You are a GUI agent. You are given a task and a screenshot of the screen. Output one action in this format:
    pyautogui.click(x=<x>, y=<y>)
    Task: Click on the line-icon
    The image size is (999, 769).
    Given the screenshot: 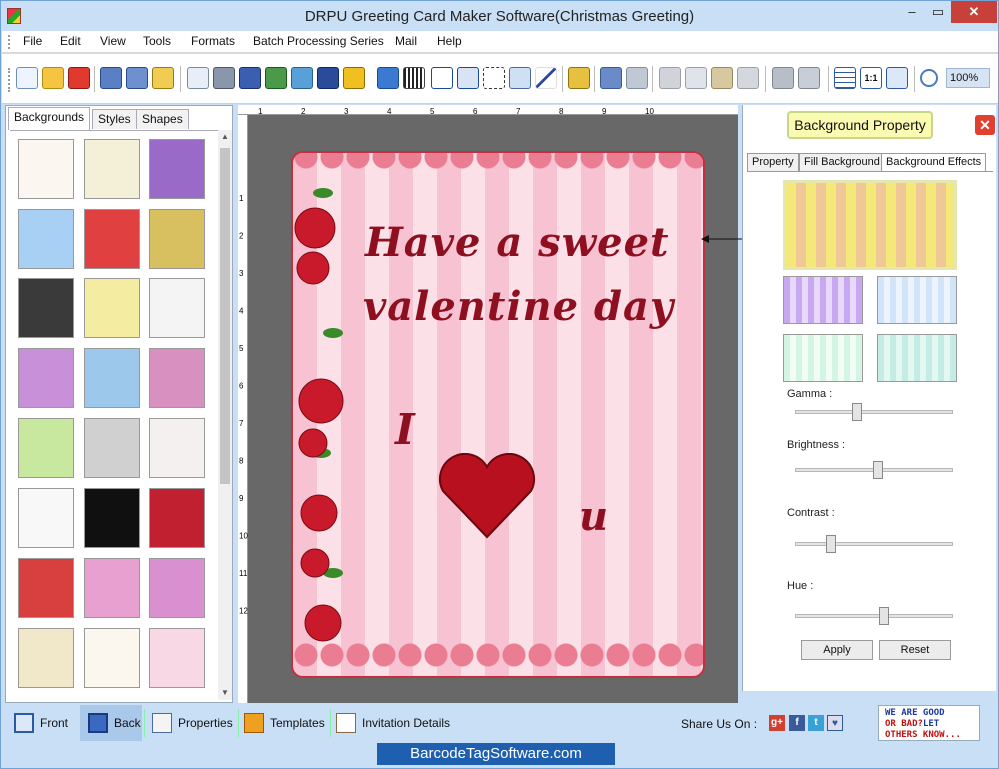 What is the action you would take?
    pyautogui.click(x=546, y=78)
    